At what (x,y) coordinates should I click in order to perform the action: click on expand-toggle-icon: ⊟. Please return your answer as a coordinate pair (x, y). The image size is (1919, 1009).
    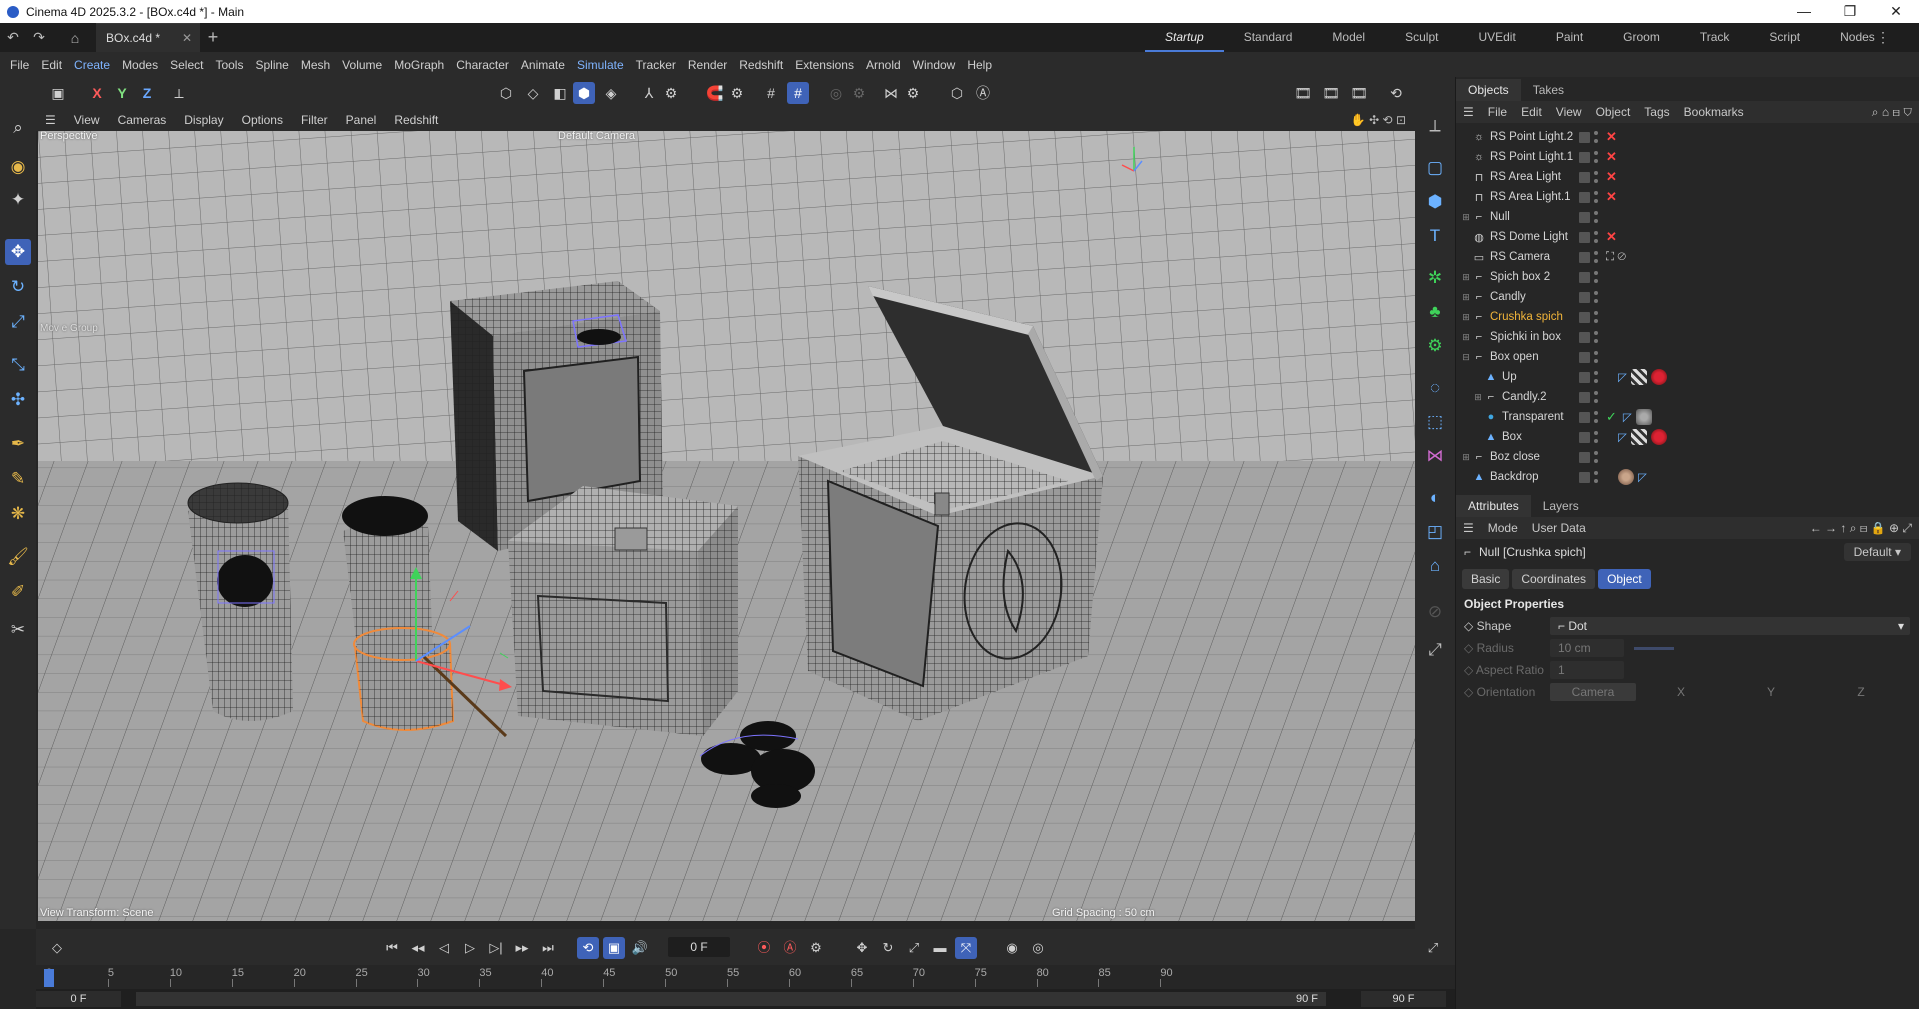
    Looking at the image, I should click on (1466, 357).